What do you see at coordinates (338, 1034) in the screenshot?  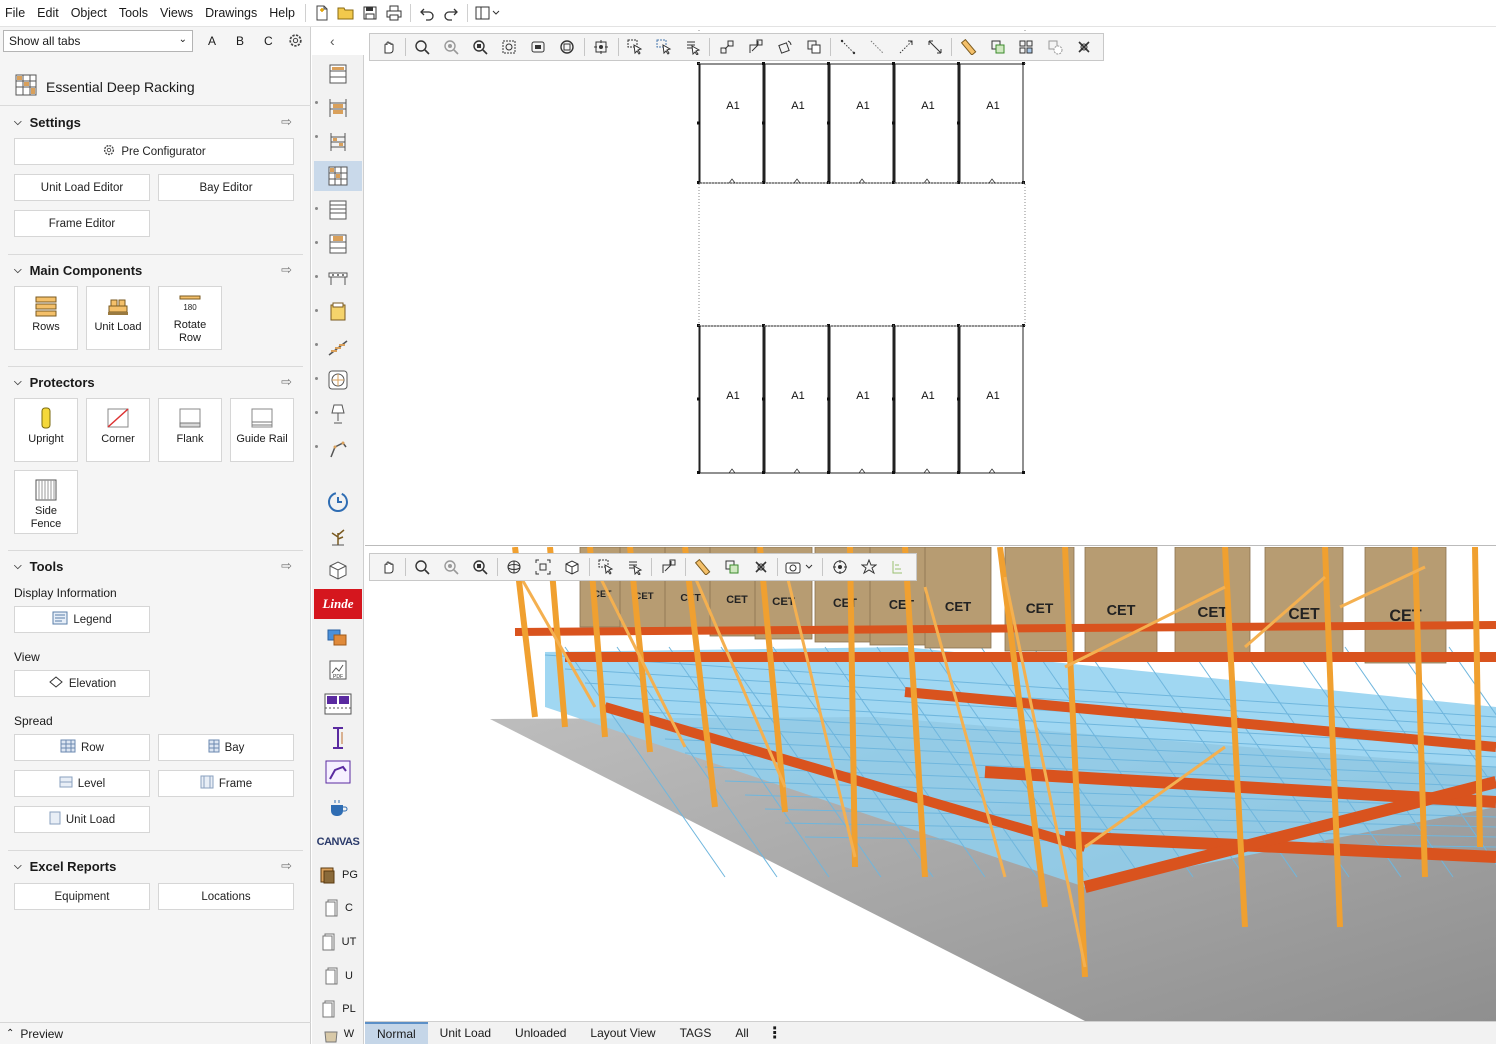 I see `strip-item-w: W` at bounding box center [338, 1034].